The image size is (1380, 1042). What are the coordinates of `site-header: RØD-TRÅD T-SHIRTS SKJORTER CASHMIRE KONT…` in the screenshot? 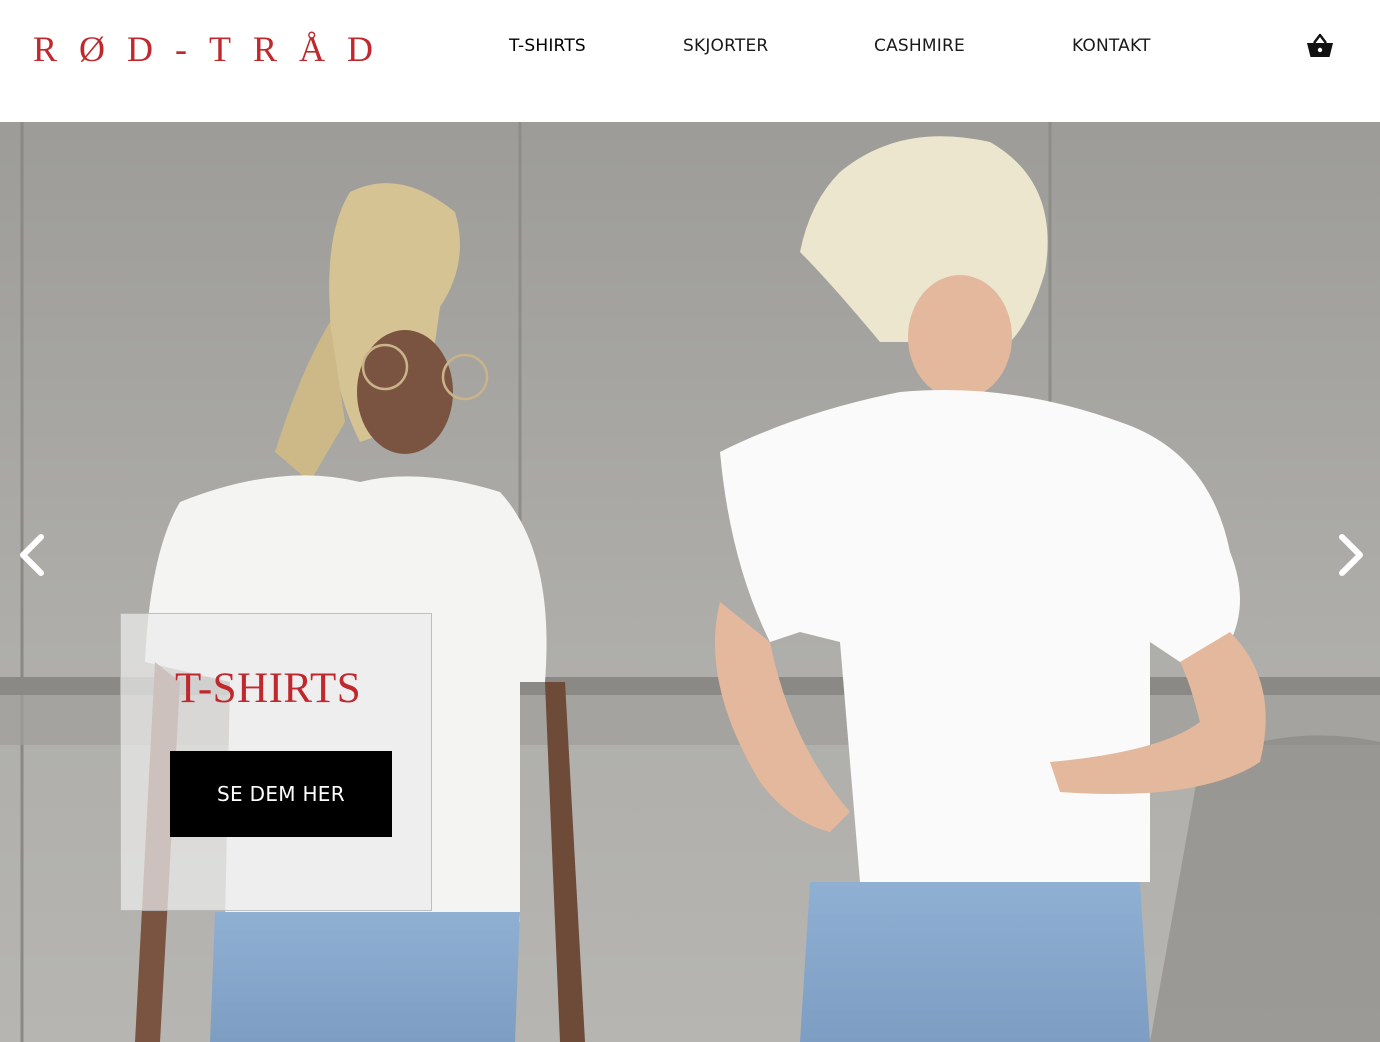 It's located at (690, 61).